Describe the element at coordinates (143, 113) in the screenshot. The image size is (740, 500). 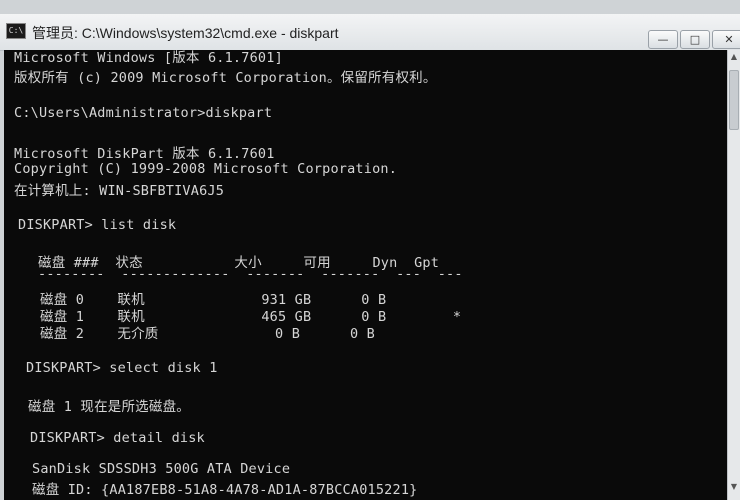
I see `console-line: C:\Users\Administrator>diskpart` at that location.